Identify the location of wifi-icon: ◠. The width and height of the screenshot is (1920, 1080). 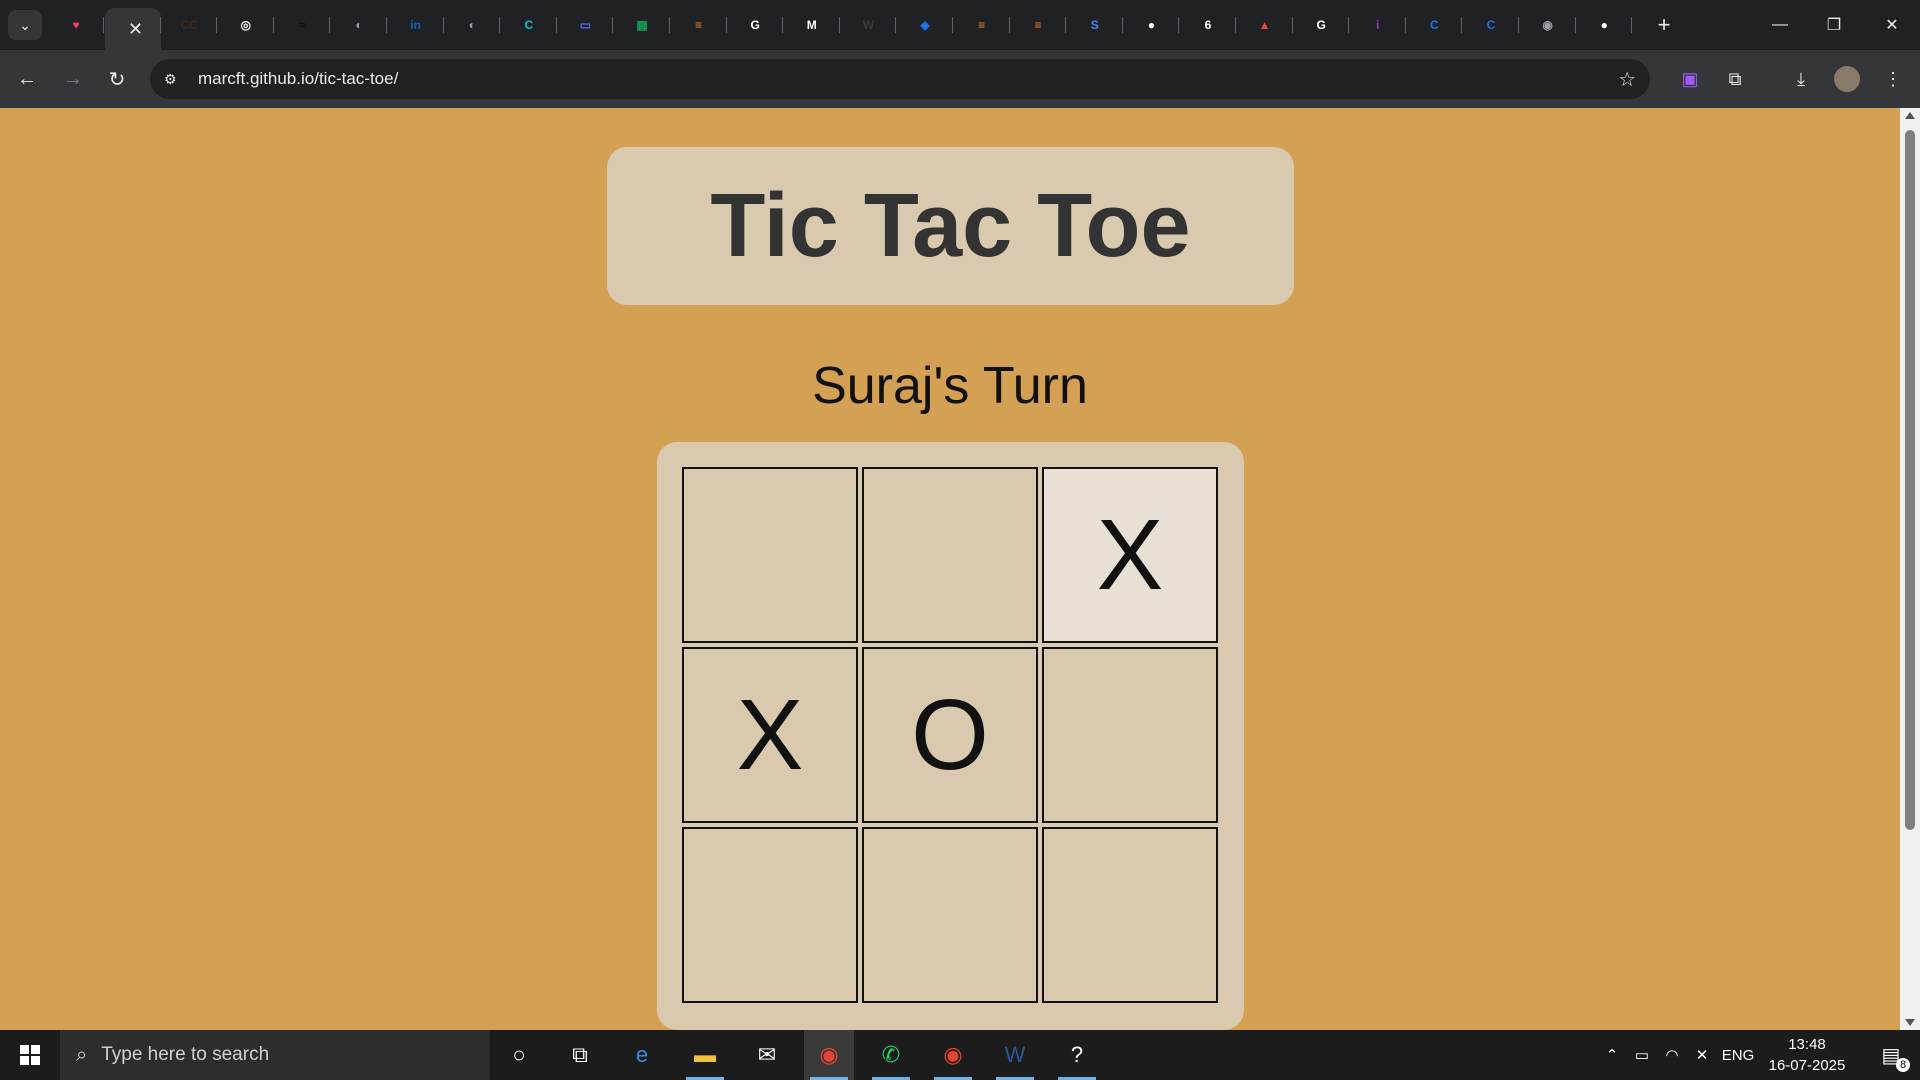
(1672, 1055).